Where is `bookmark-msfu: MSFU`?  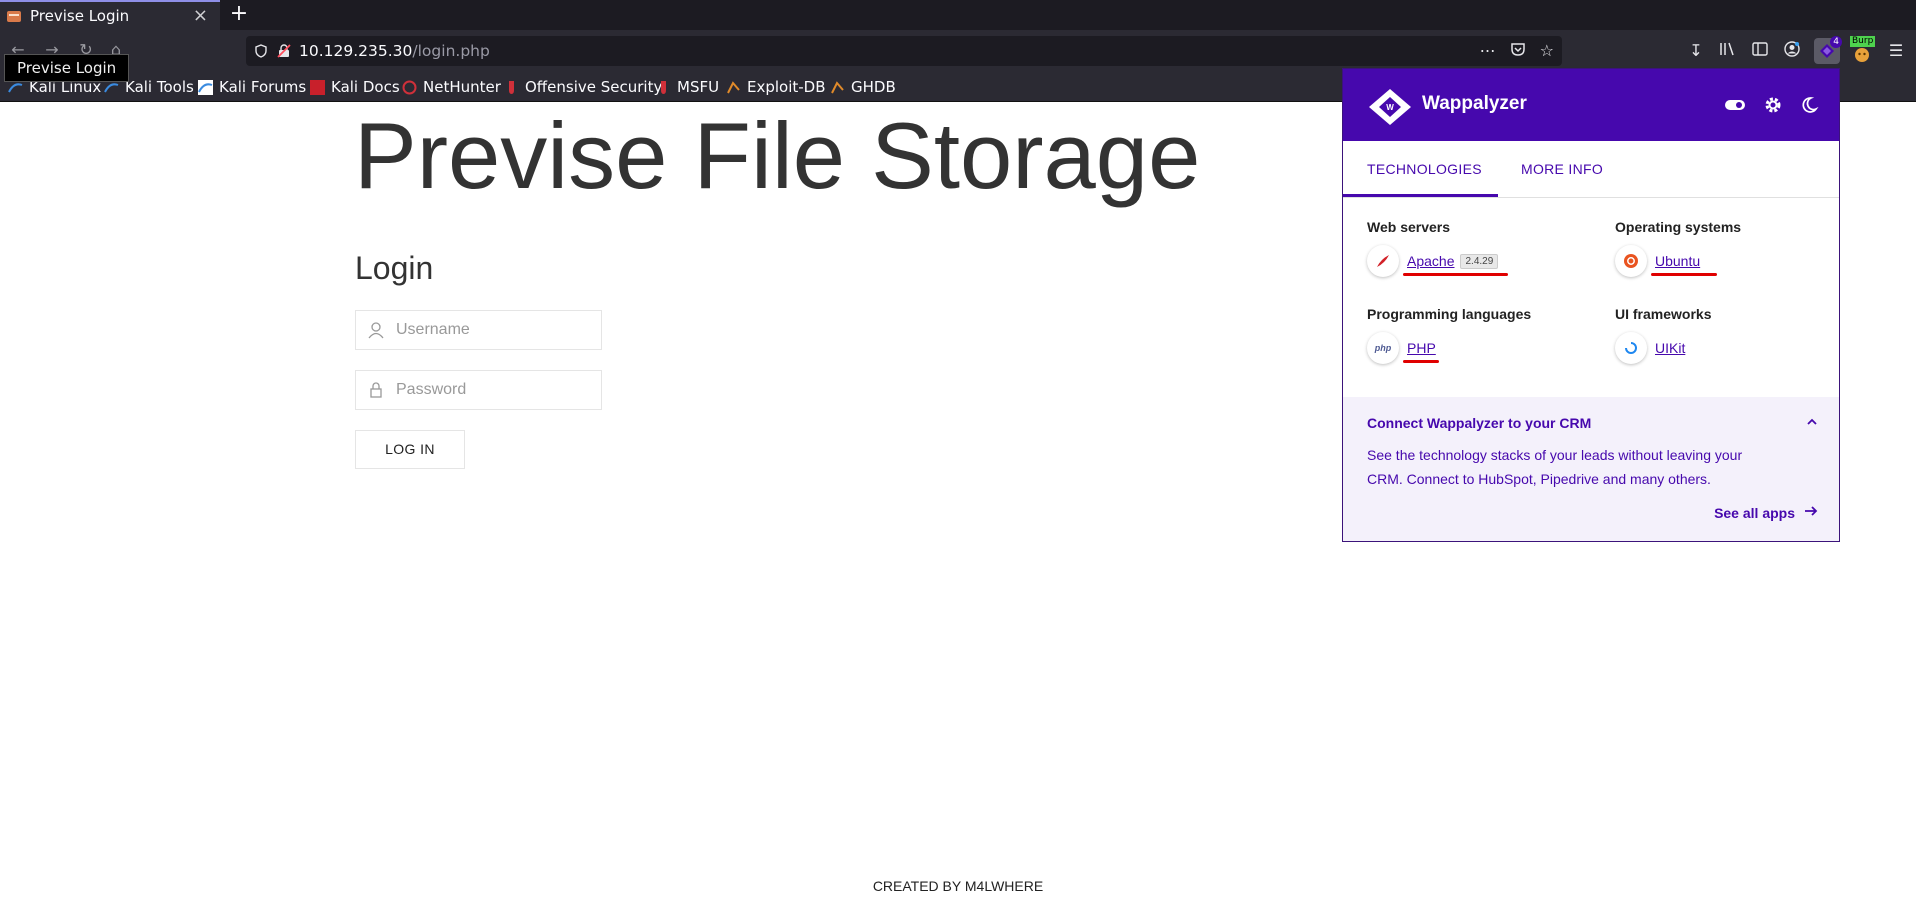 bookmark-msfu: MSFU is located at coordinates (687, 87).